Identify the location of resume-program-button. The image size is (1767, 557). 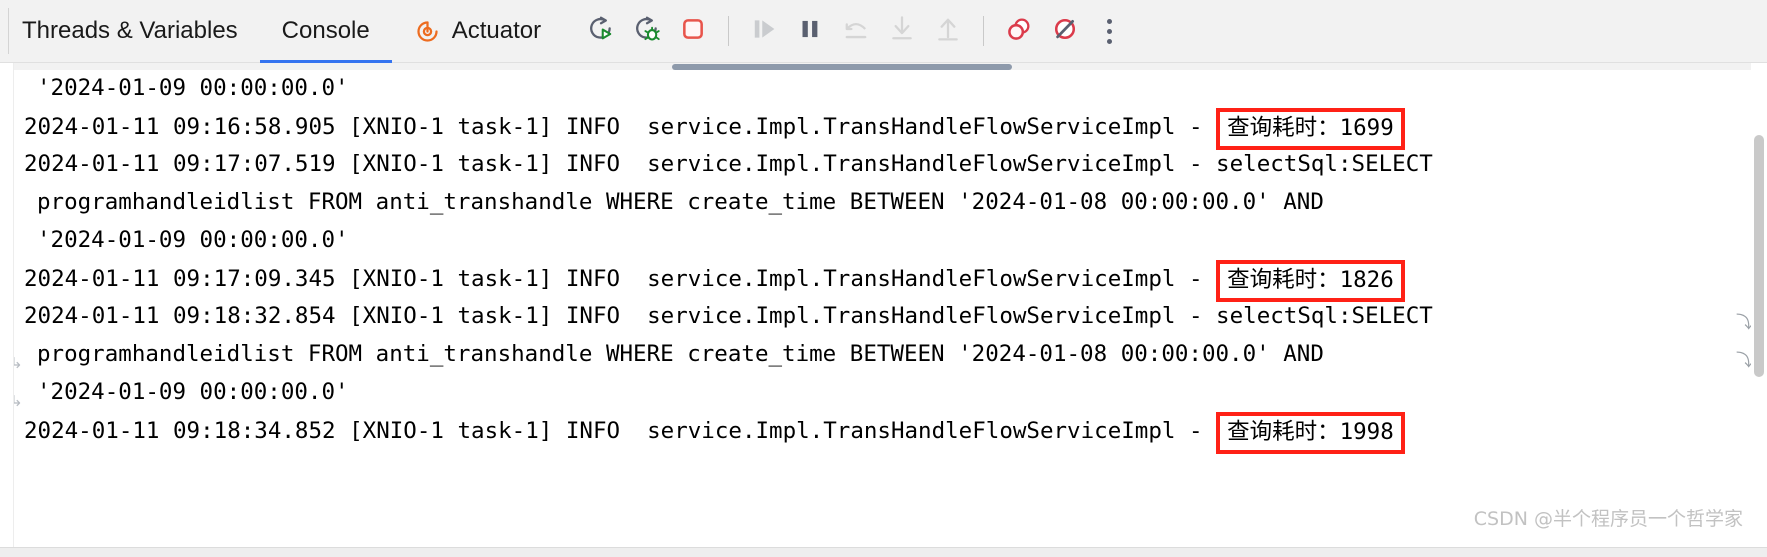
(764, 31).